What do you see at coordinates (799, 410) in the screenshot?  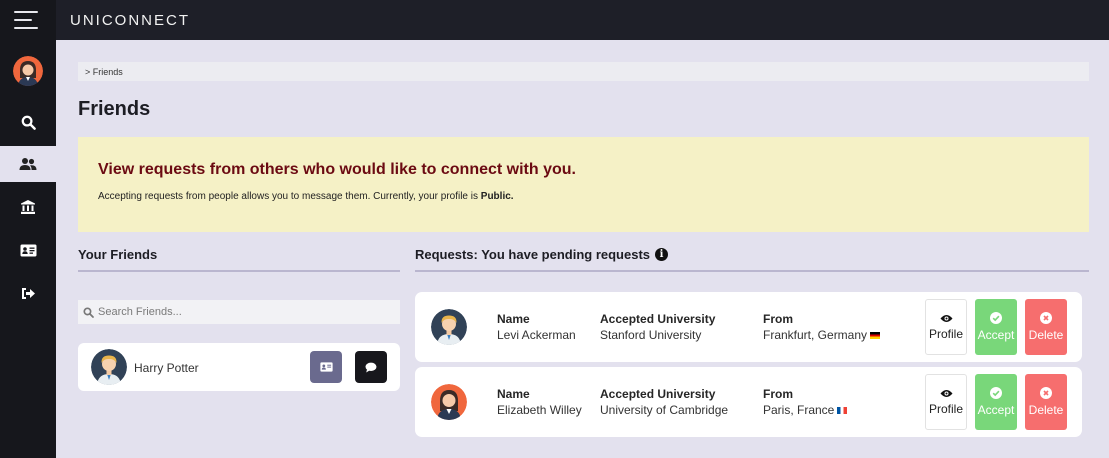 I see `location-text: Paris, France` at bounding box center [799, 410].